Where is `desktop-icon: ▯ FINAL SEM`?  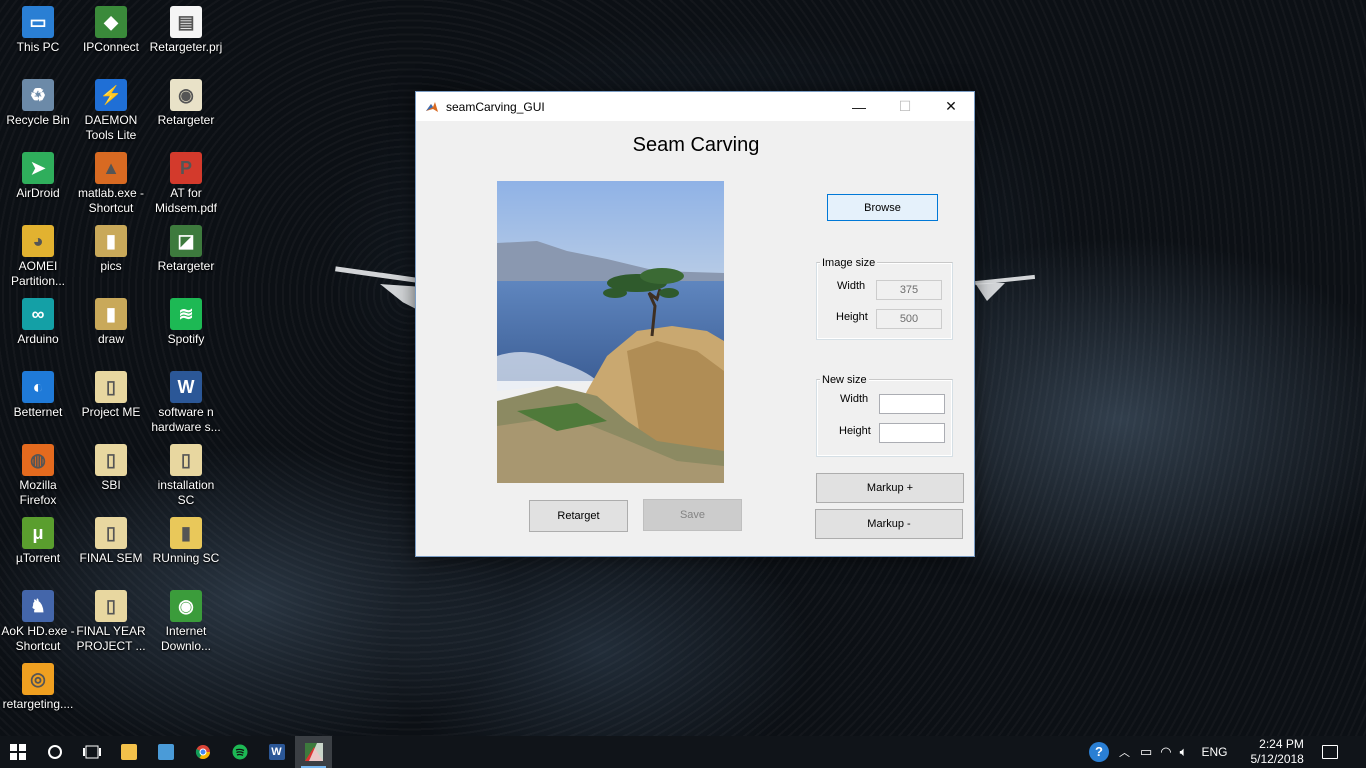 desktop-icon: ▯ FINAL SEM is located at coordinates (111, 541).